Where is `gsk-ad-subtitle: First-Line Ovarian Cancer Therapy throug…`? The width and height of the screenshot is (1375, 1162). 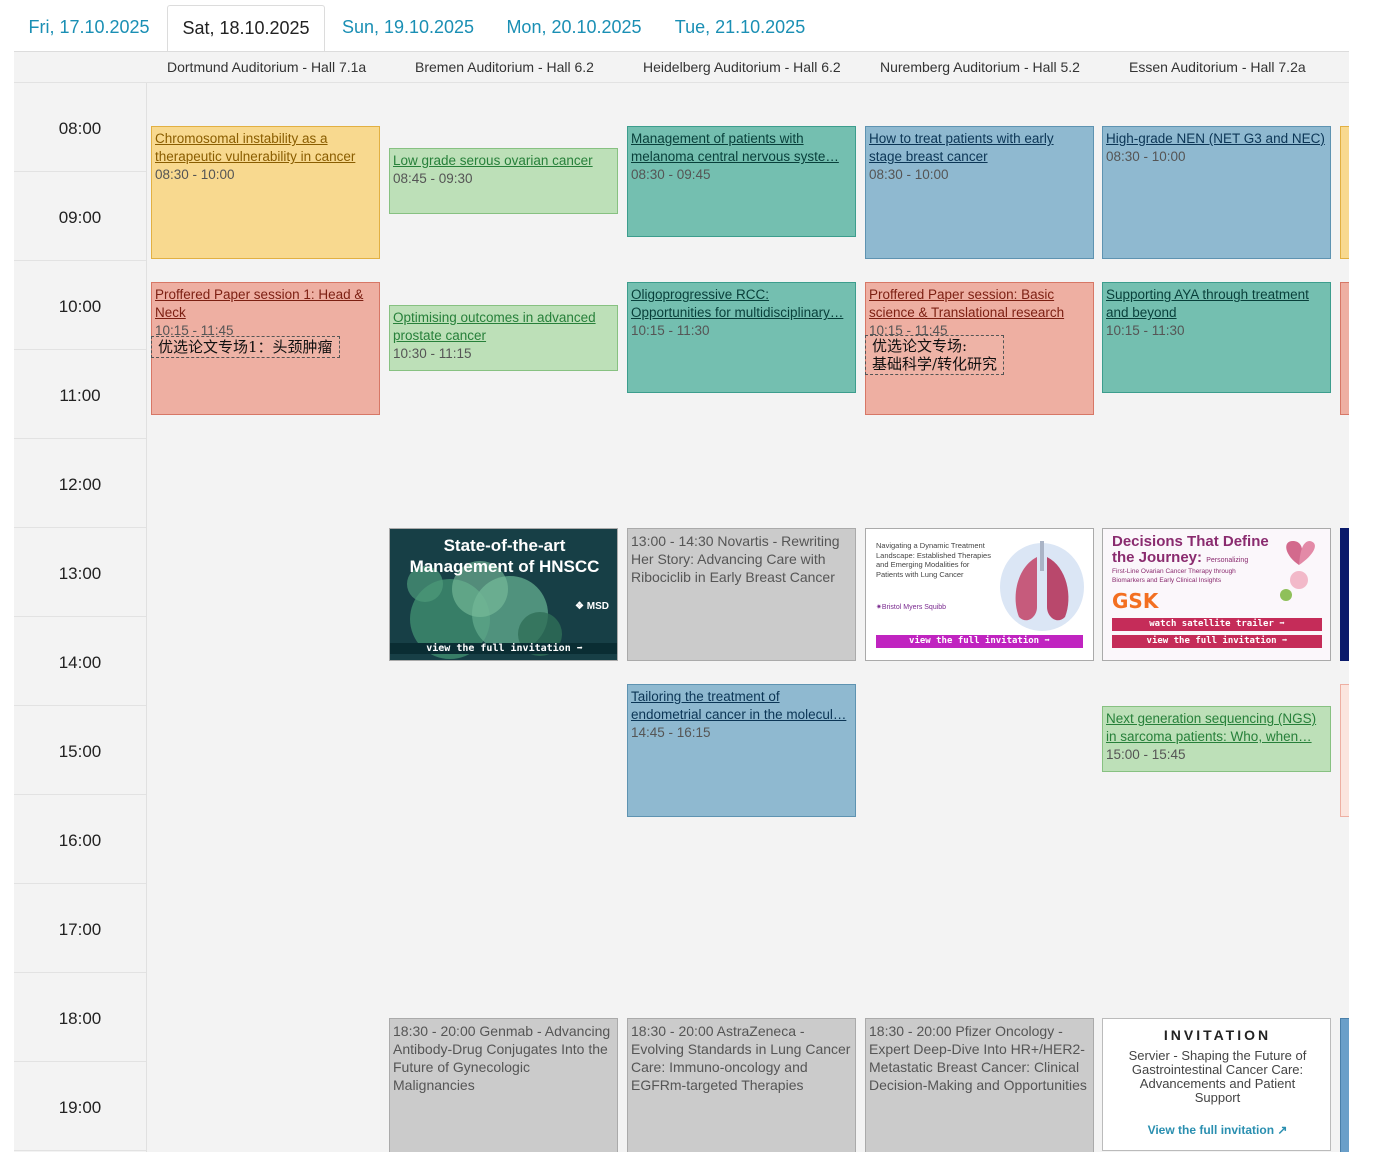 gsk-ad-subtitle: First-Line Ovarian Cancer Therapy throug… is located at coordinates (1174, 576).